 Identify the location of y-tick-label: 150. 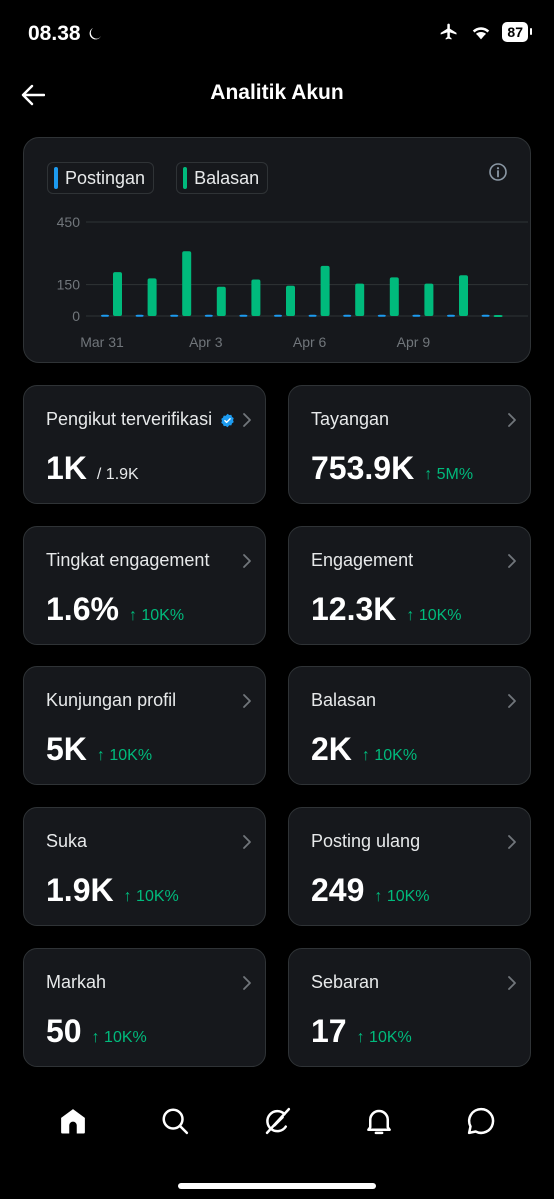
(69, 285).